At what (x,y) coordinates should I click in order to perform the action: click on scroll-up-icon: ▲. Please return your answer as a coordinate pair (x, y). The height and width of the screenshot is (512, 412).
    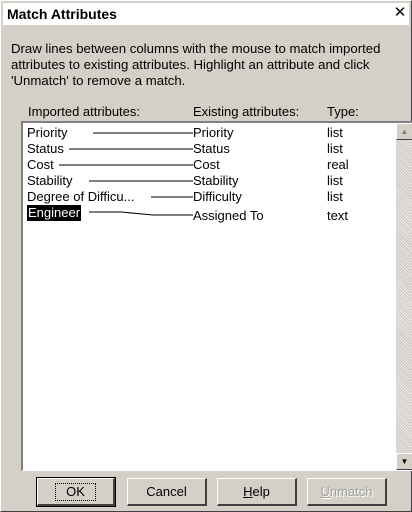
    Looking at the image, I should click on (404, 131).